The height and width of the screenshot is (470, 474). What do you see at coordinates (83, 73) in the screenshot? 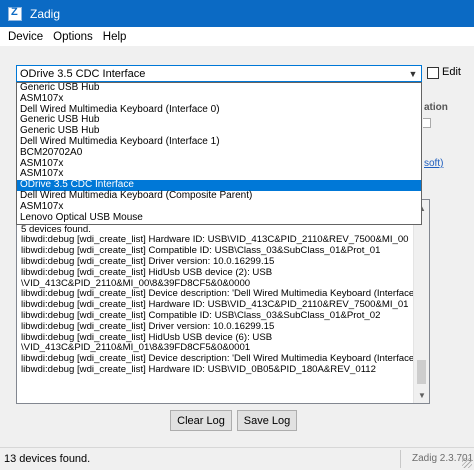
I see `device-select-value: ODrive 3.5 CDC Interface` at bounding box center [83, 73].